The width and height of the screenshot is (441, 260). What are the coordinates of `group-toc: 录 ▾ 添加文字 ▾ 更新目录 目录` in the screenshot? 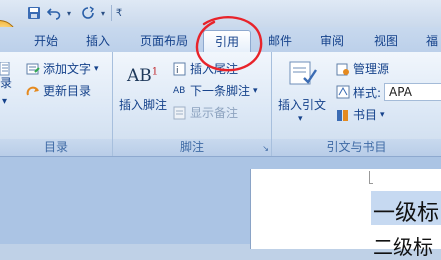 It's located at (56, 104).